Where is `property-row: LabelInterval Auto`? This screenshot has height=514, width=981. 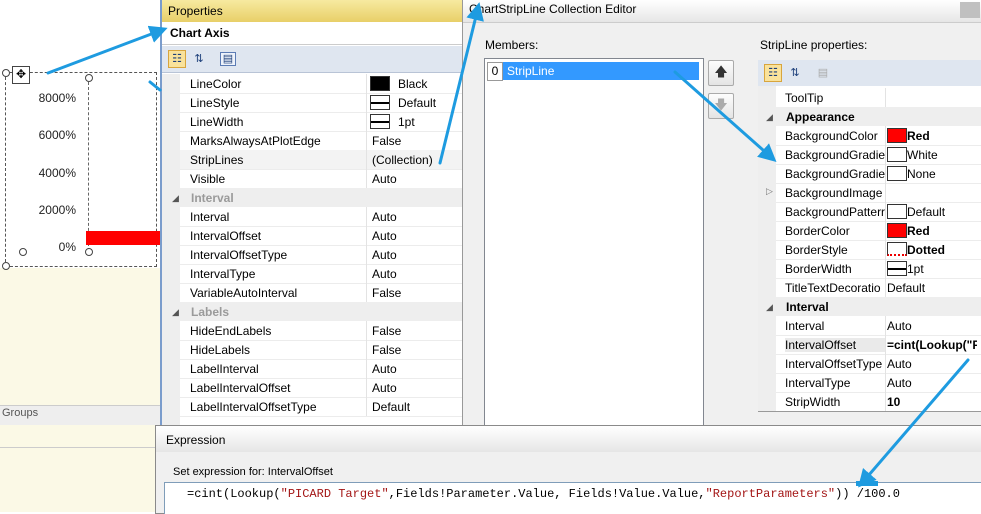 property-row: LabelInterval Auto is located at coordinates (321, 369).